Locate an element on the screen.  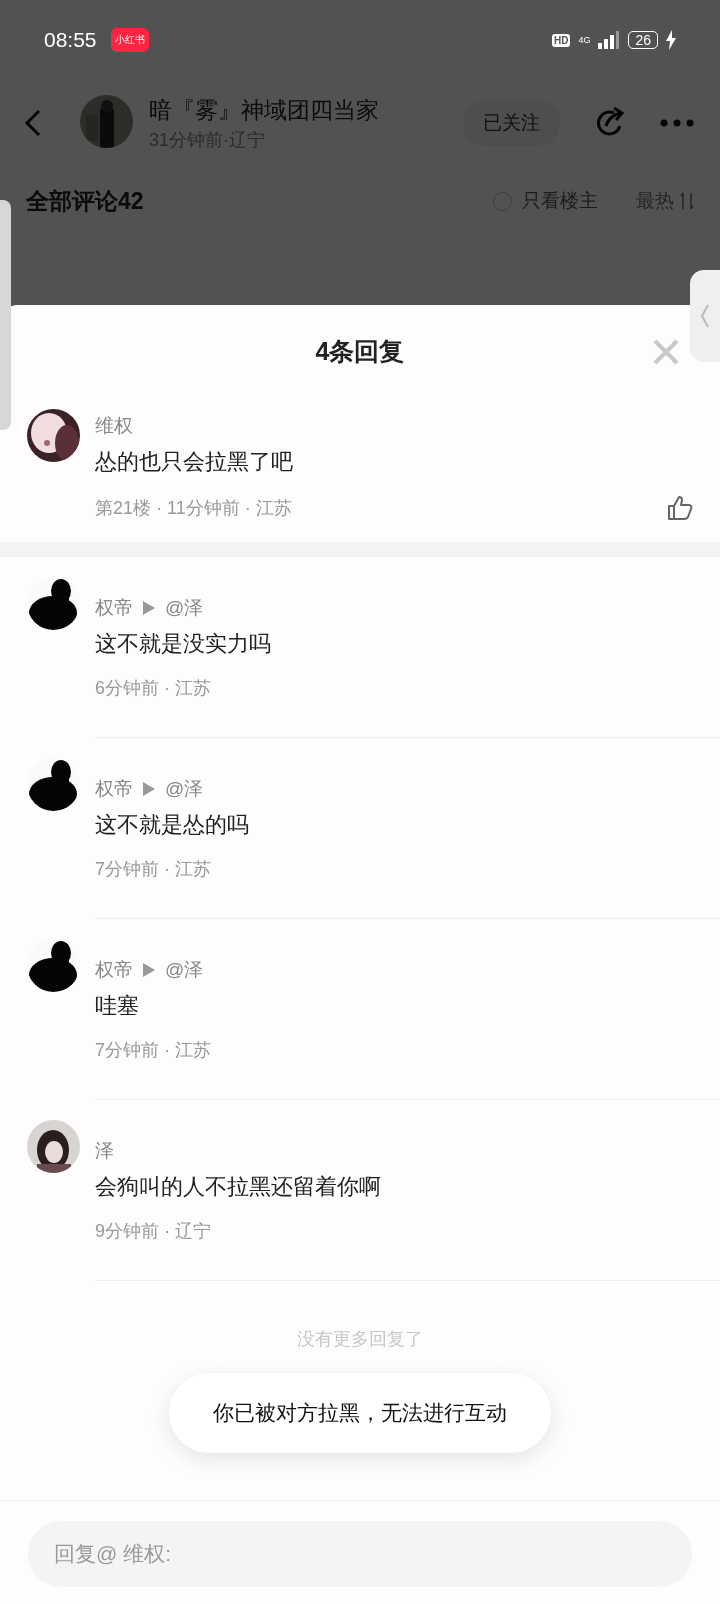
close-icon is located at coordinates (666, 352).